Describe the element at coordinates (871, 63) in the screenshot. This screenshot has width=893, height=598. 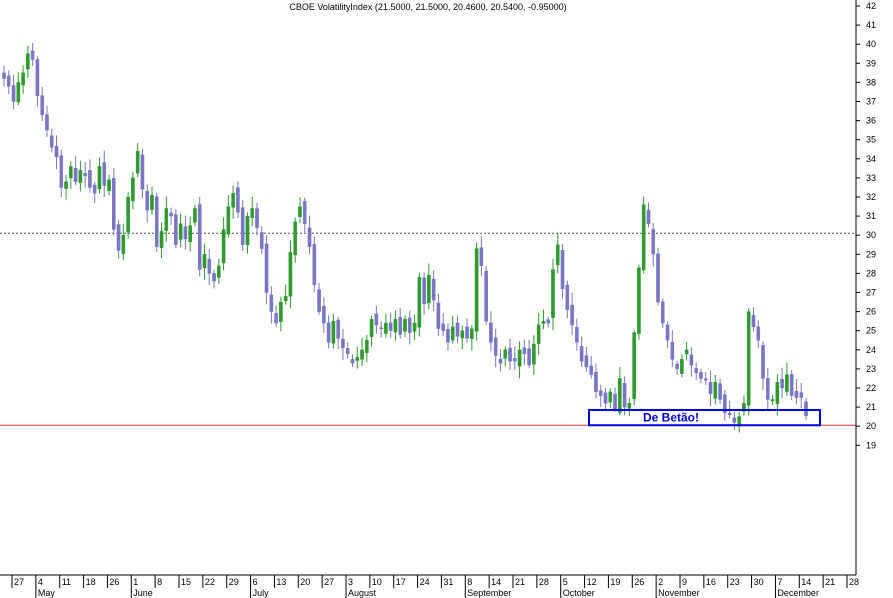
I see `y-tick-label: 39` at that location.